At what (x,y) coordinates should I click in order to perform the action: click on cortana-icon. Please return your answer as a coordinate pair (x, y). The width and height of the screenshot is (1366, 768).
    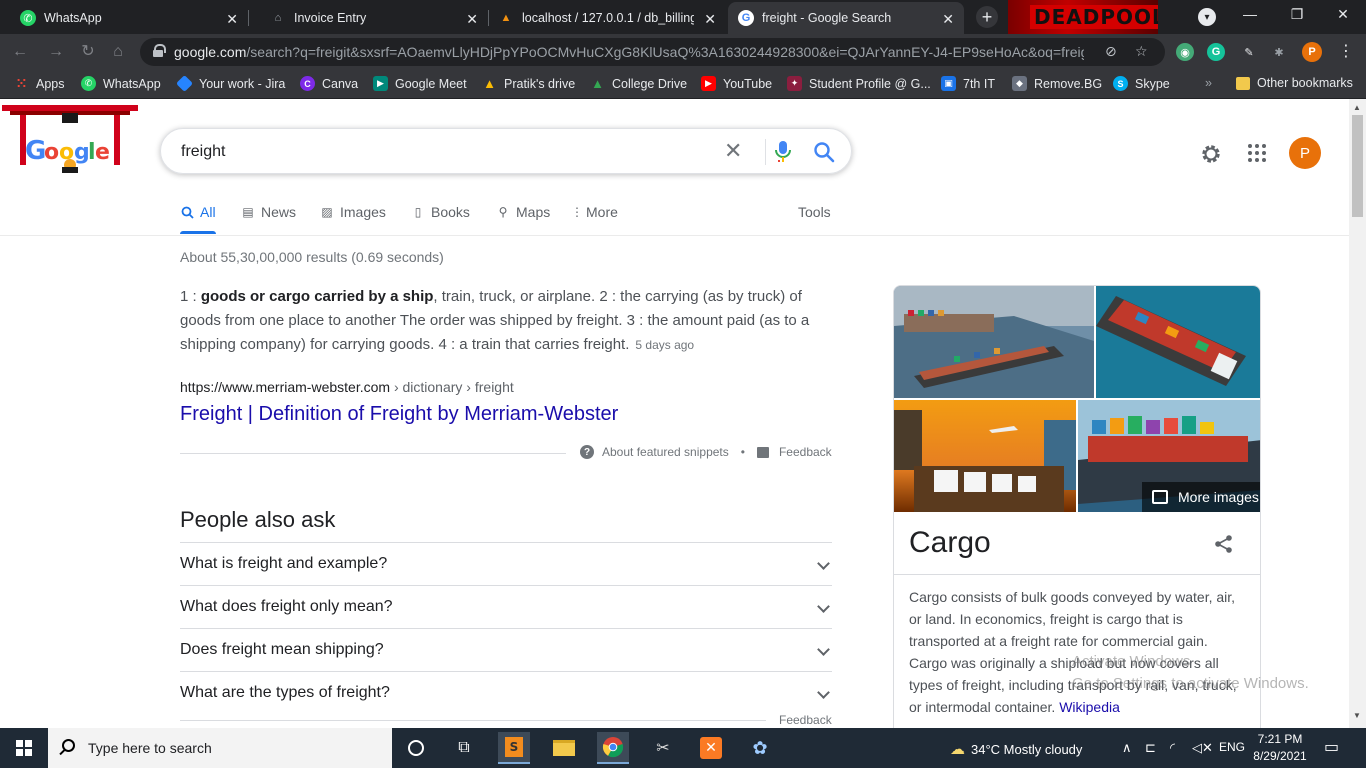
    Looking at the image, I should click on (416, 748).